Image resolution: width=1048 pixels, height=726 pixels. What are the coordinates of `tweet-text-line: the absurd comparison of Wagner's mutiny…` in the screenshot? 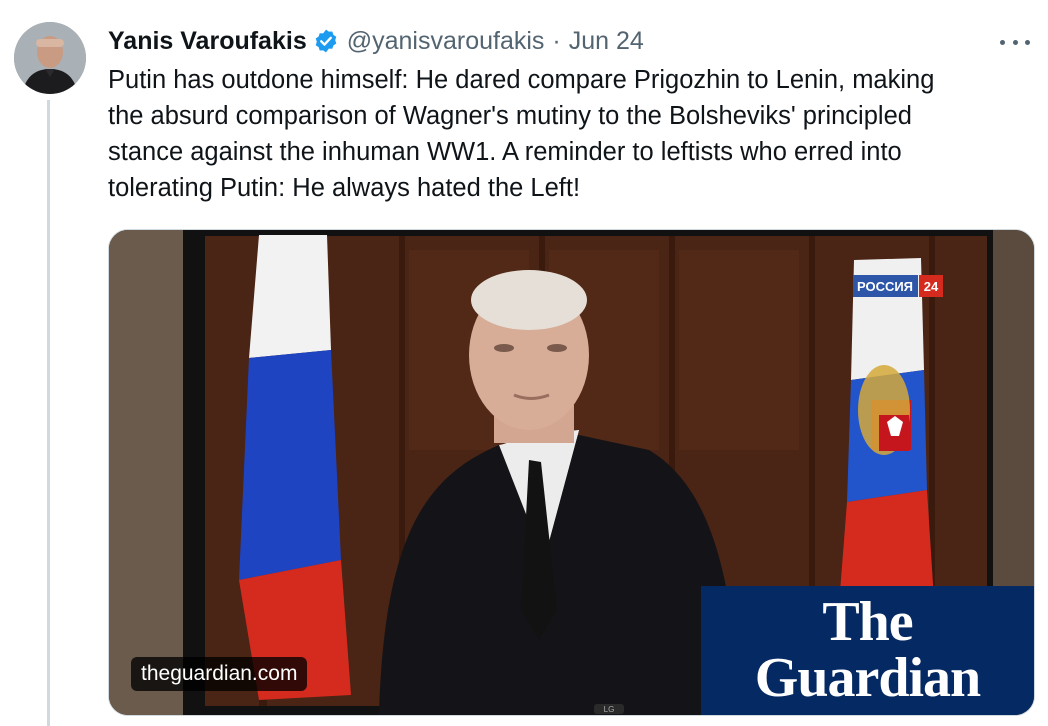 It's located at (510, 116).